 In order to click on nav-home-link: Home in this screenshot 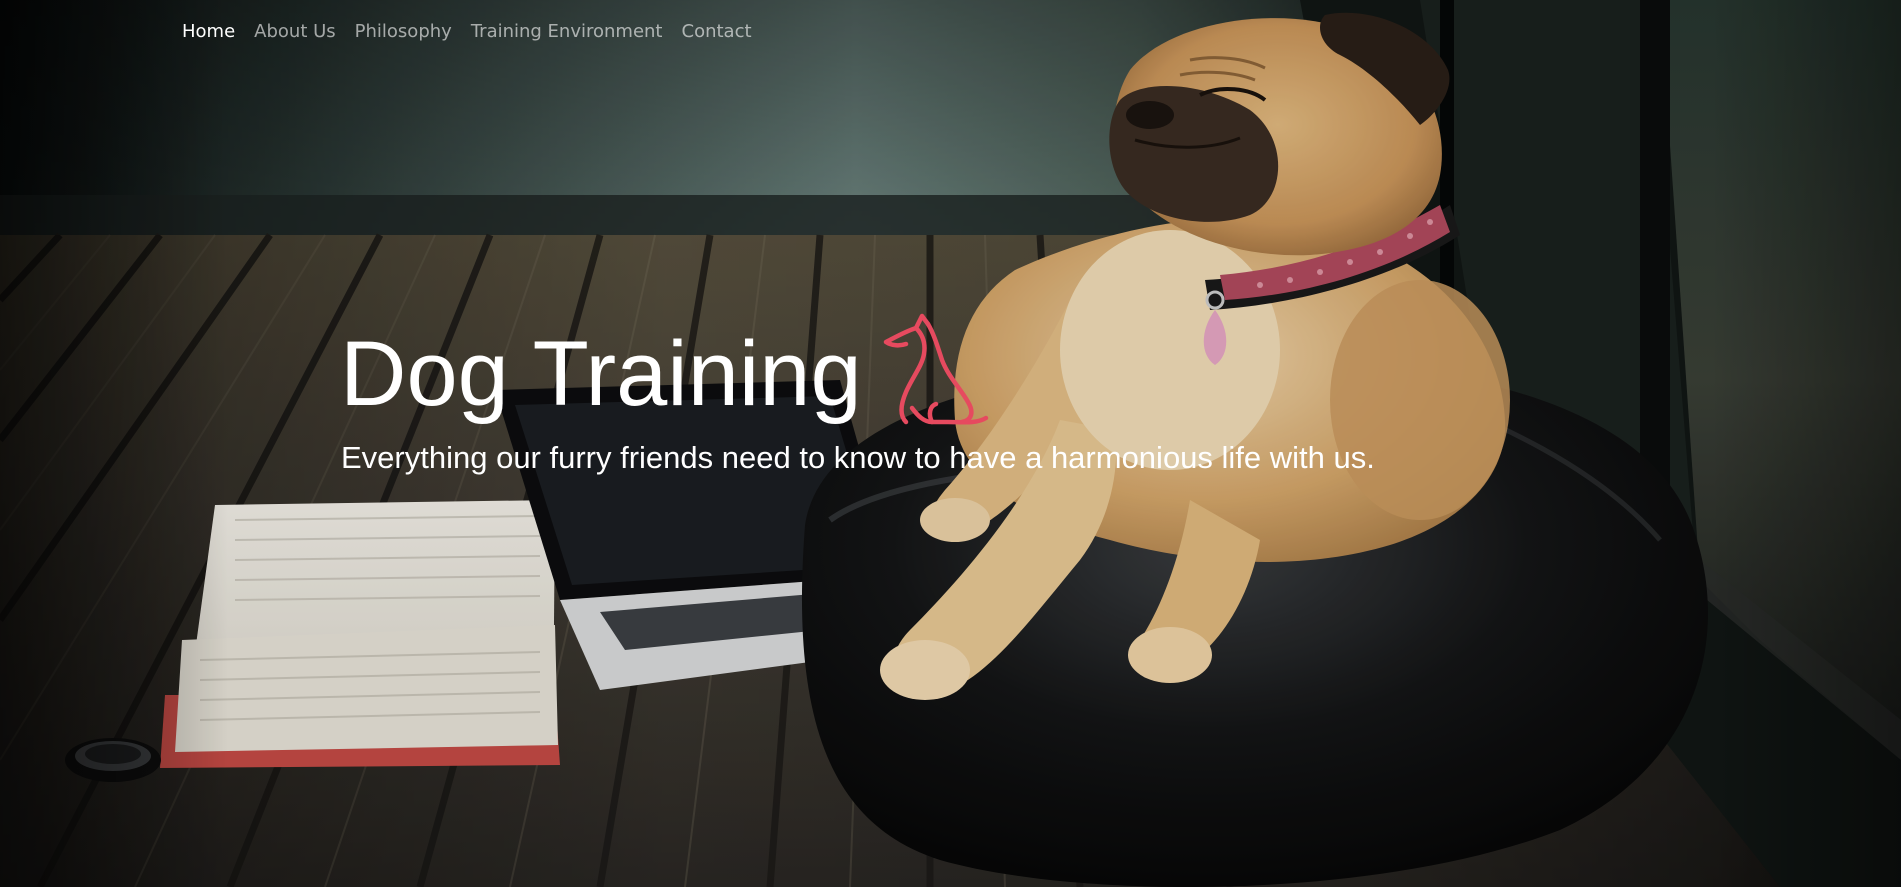, I will do `click(208, 32)`.